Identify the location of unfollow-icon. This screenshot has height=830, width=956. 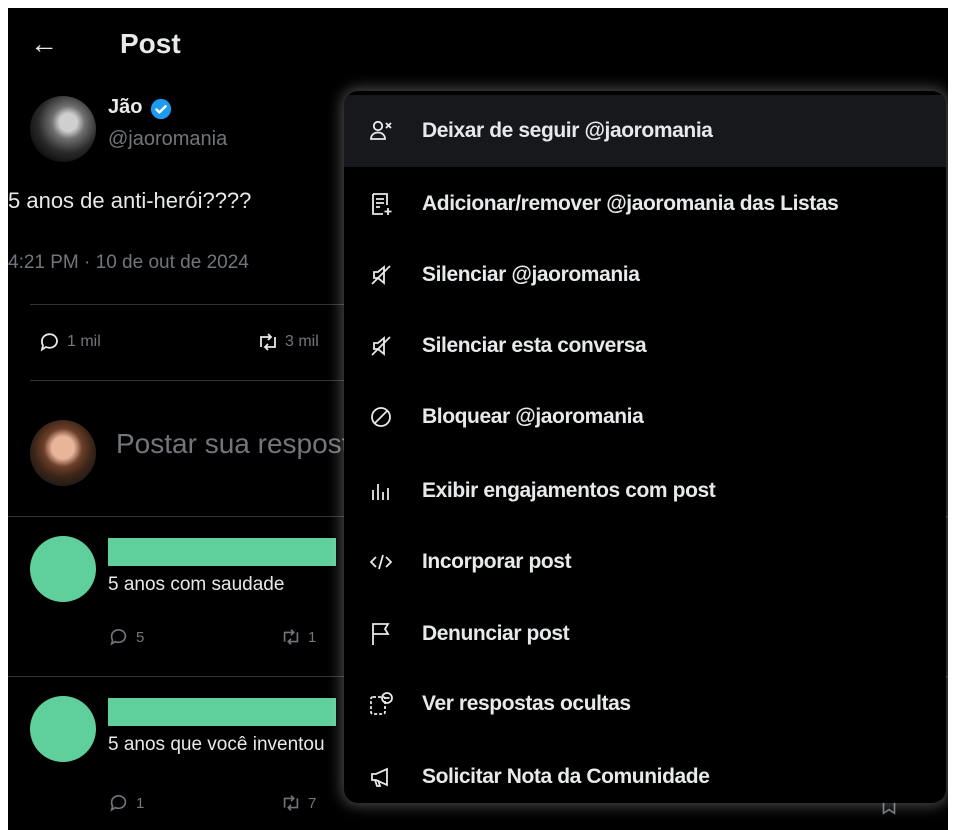
(381, 131).